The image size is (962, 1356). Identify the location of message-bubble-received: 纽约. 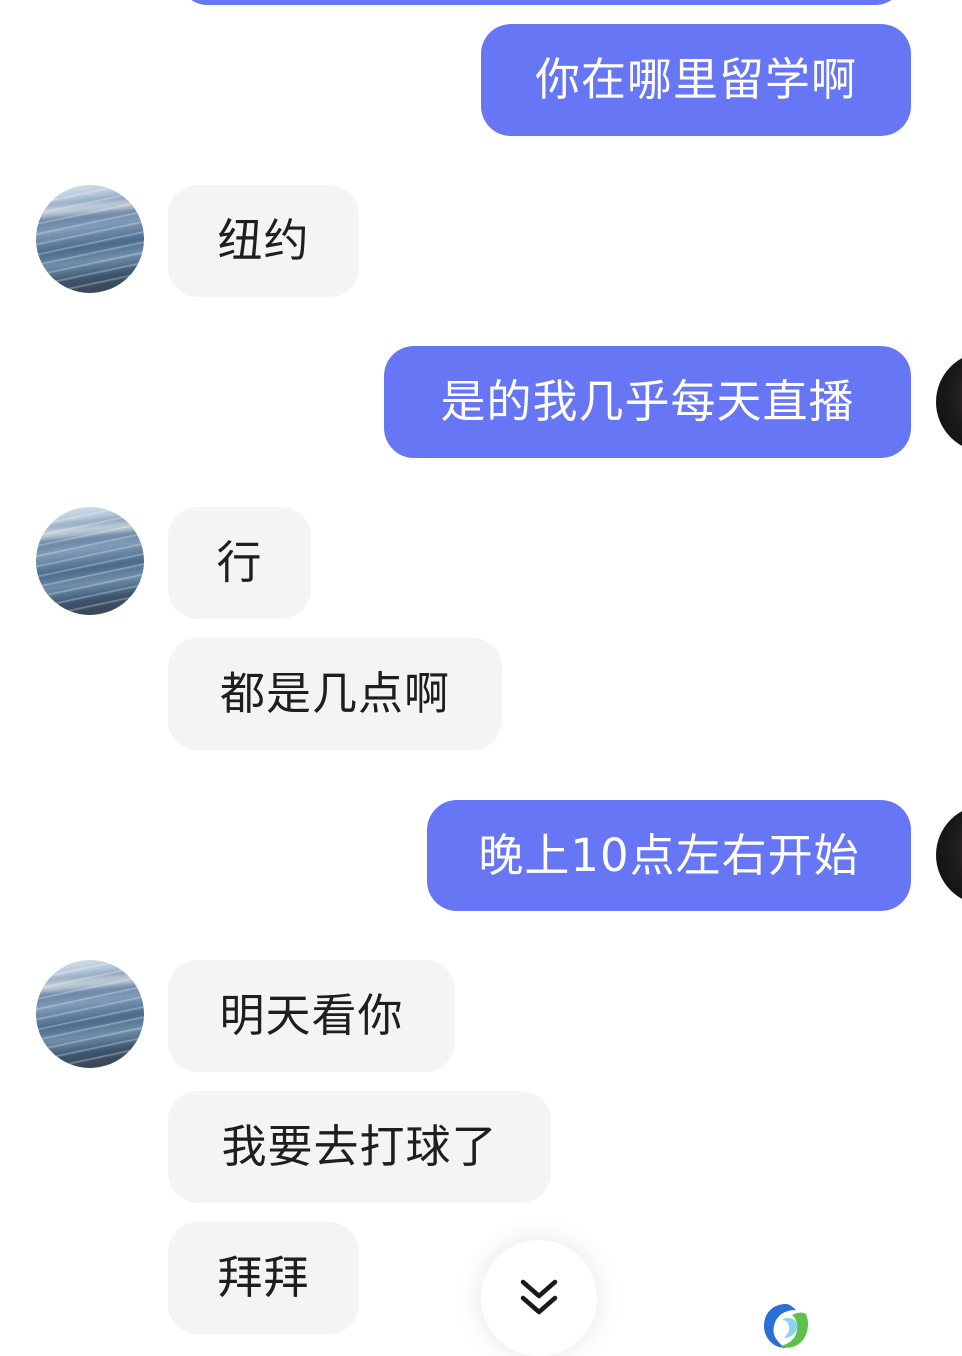
(263, 241).